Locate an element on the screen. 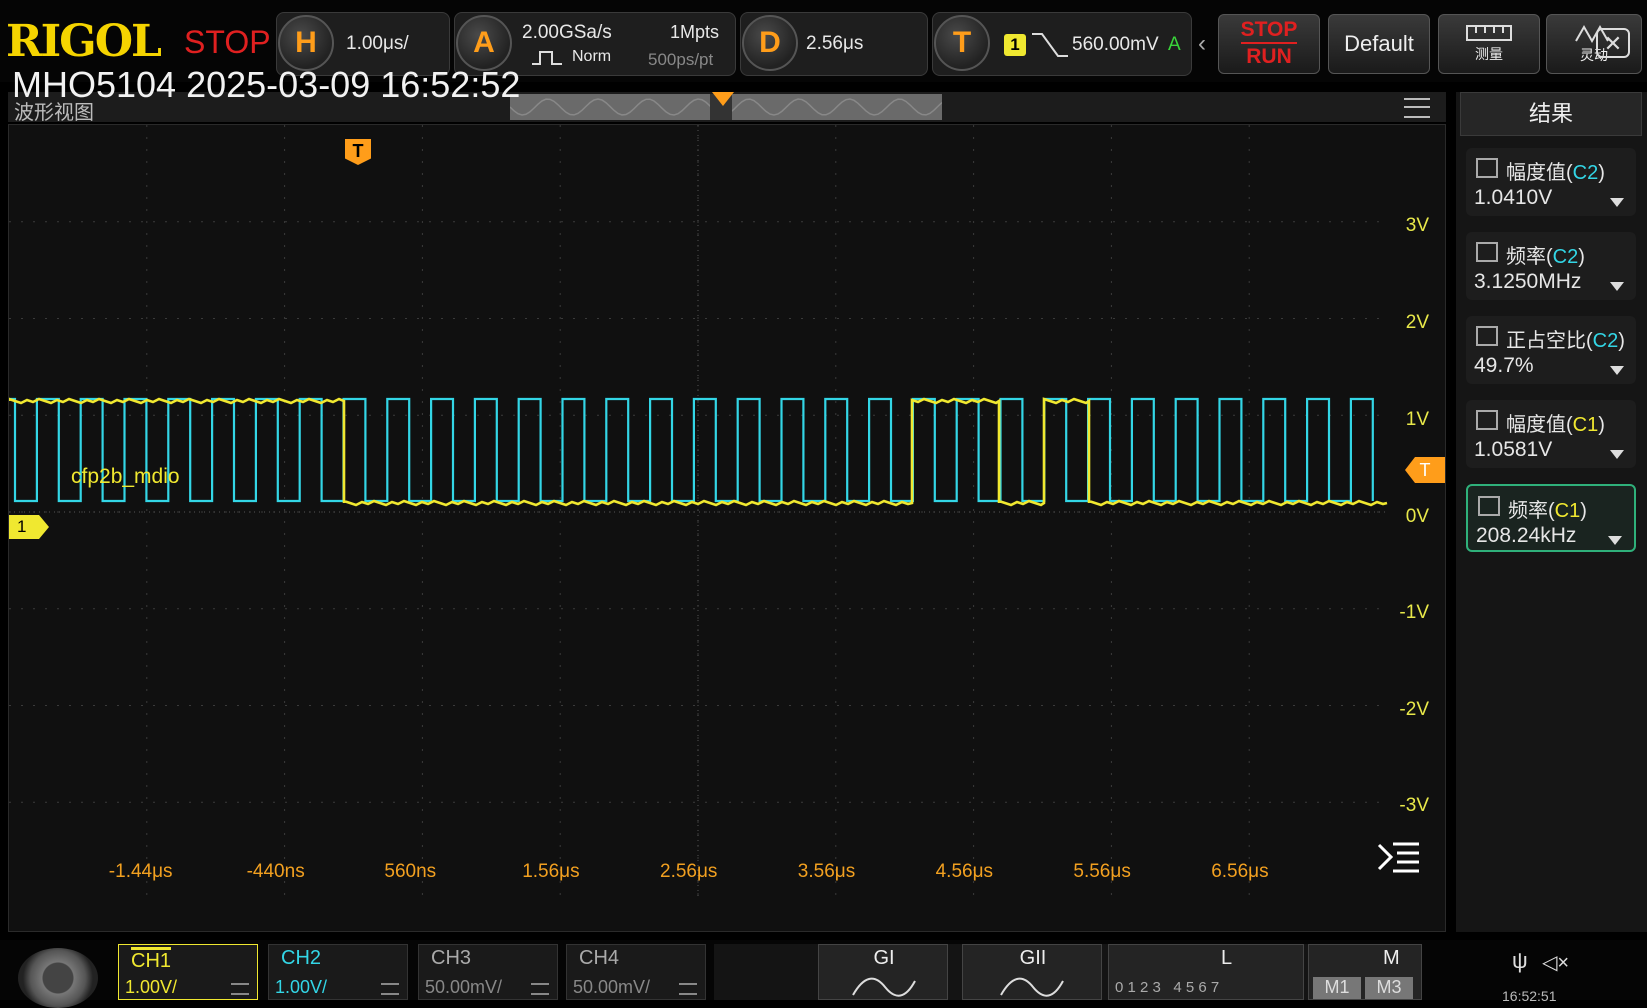 The width and height of the screenshot is (1647, 1008). result-card: 频率(C2) 3.1250MHz is located at coordinates (1551, 266).